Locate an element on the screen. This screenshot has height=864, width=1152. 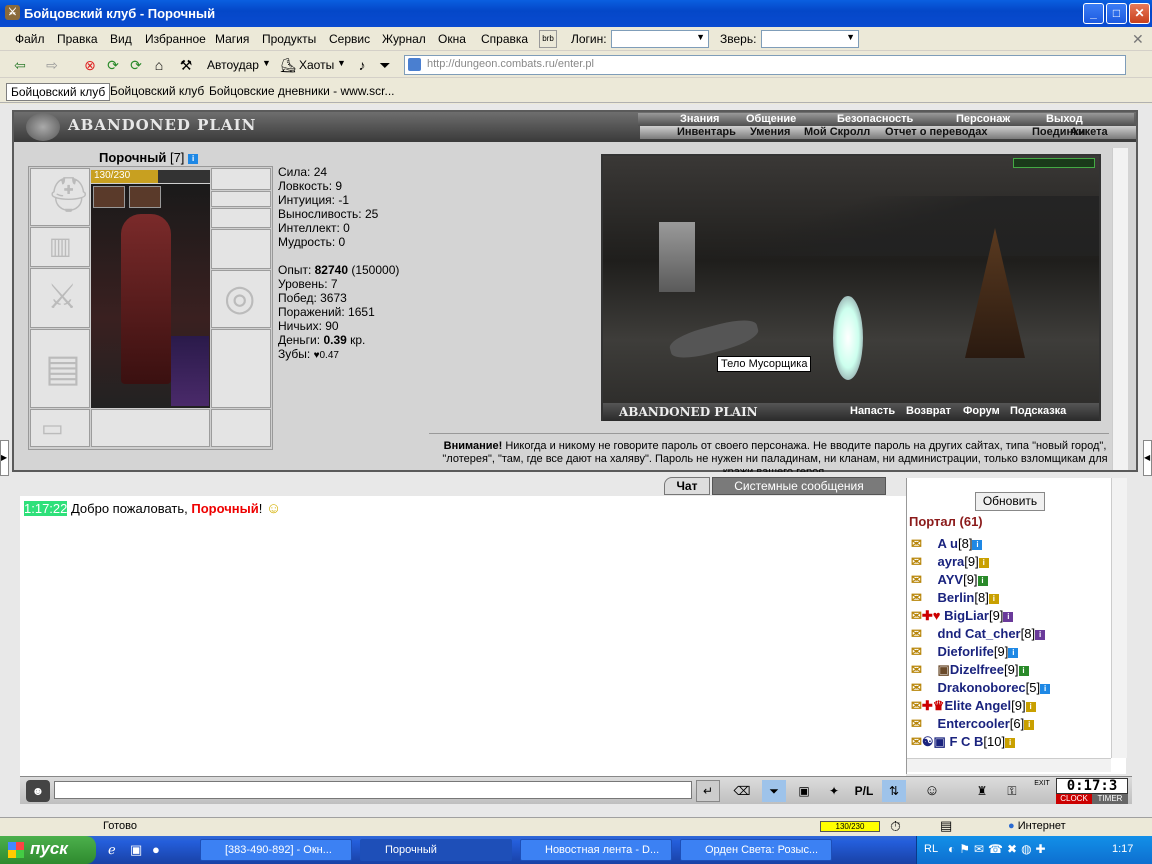
return-link: Возврат is located at coordinates (928, 411).